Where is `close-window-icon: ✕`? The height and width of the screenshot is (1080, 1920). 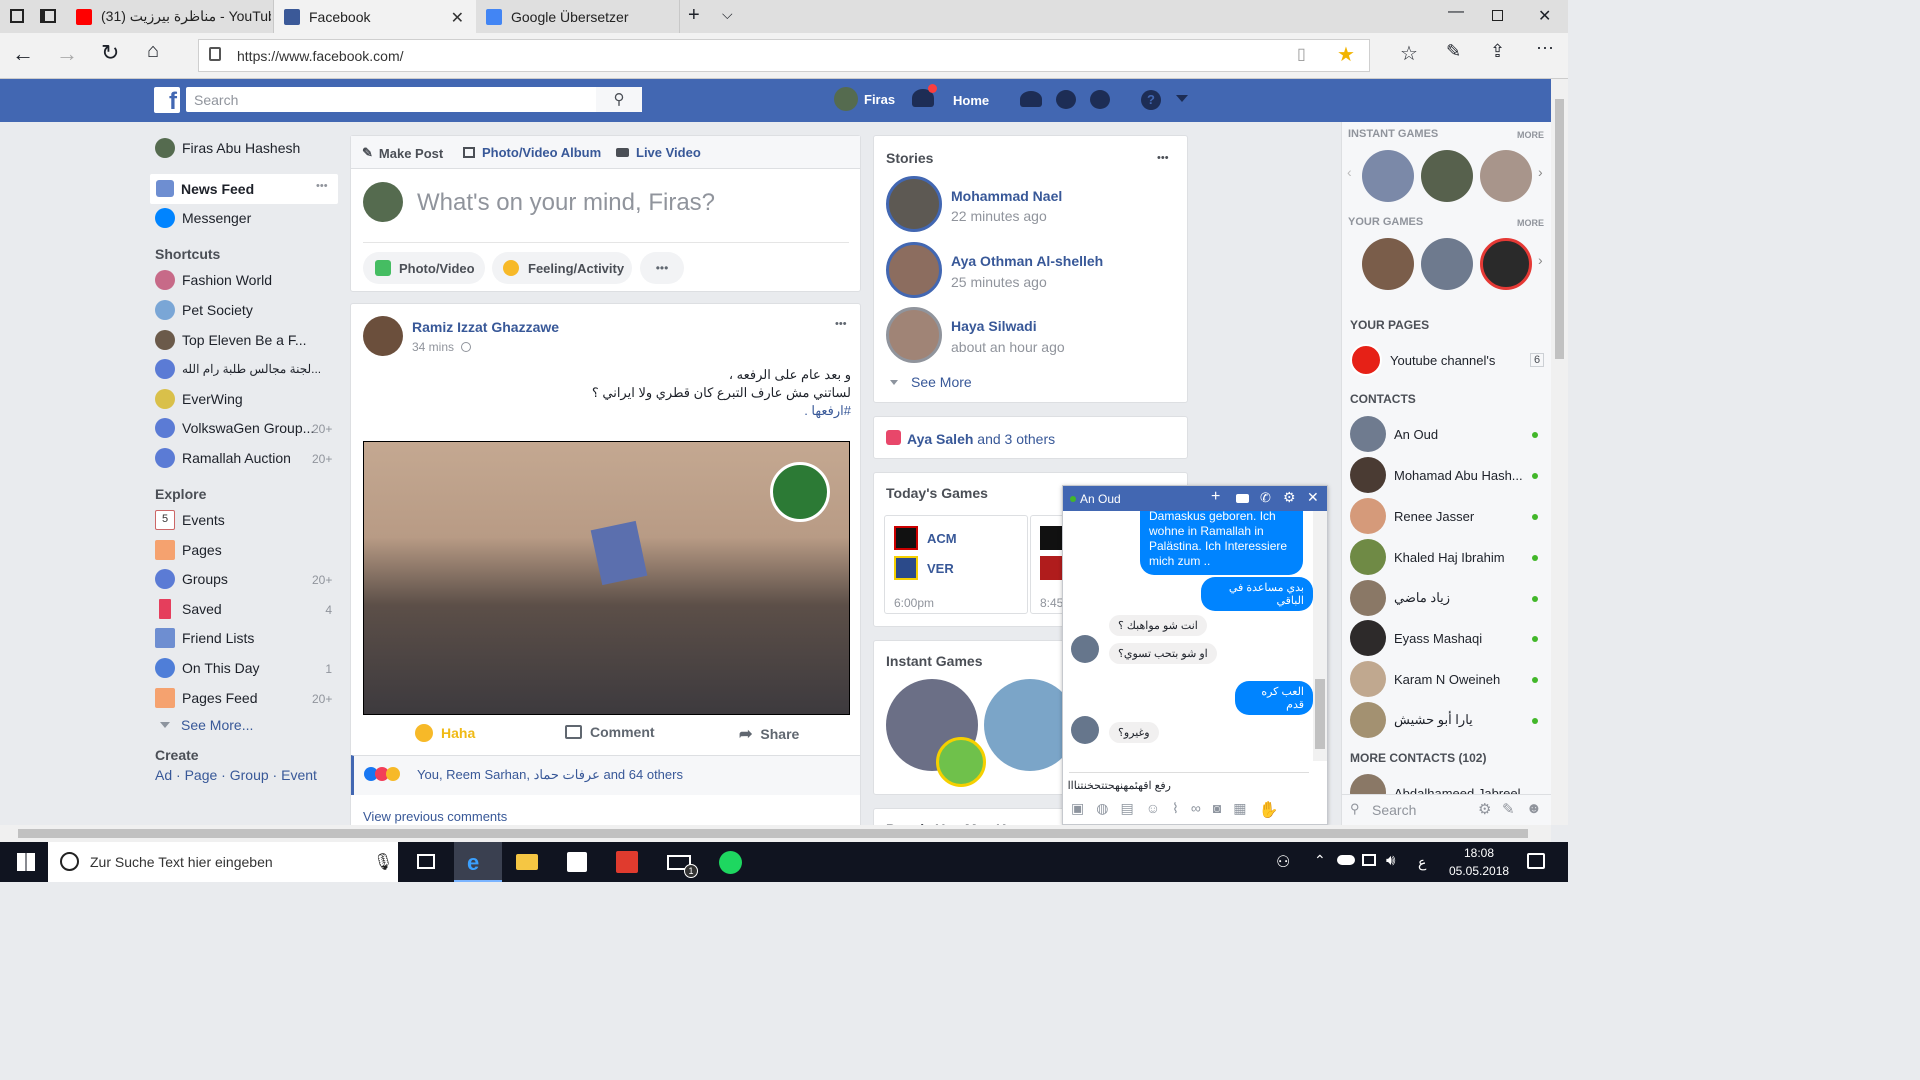 close-window-icon: ✕ is located at coordinates (1544, 16).